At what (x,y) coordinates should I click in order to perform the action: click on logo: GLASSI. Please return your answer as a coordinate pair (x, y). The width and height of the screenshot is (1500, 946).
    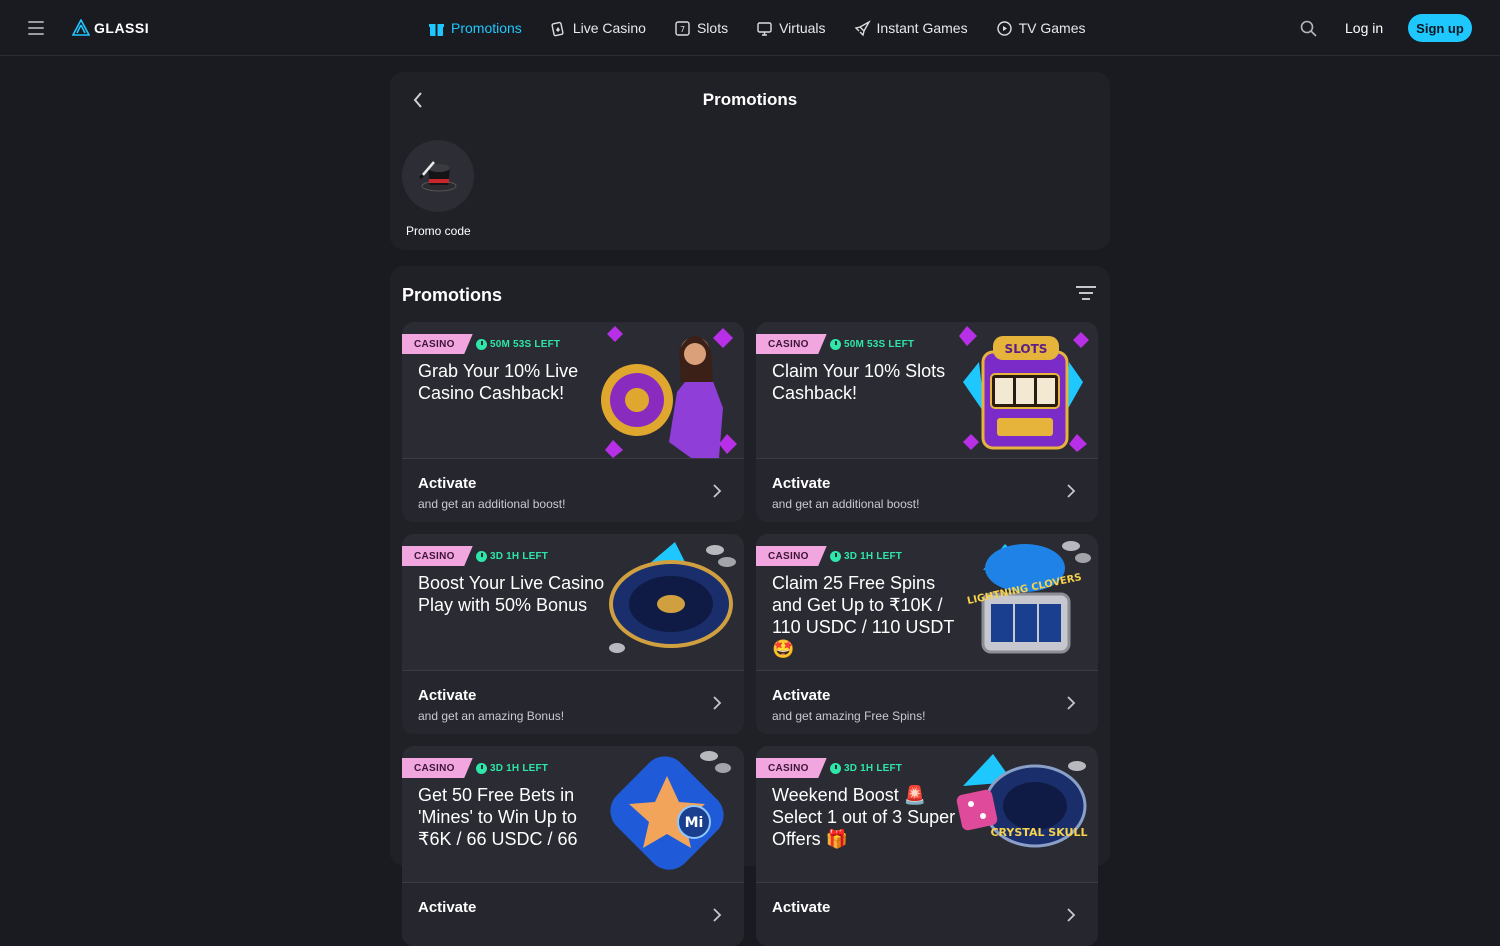
    Looking at the image, I should click on (110, 28).